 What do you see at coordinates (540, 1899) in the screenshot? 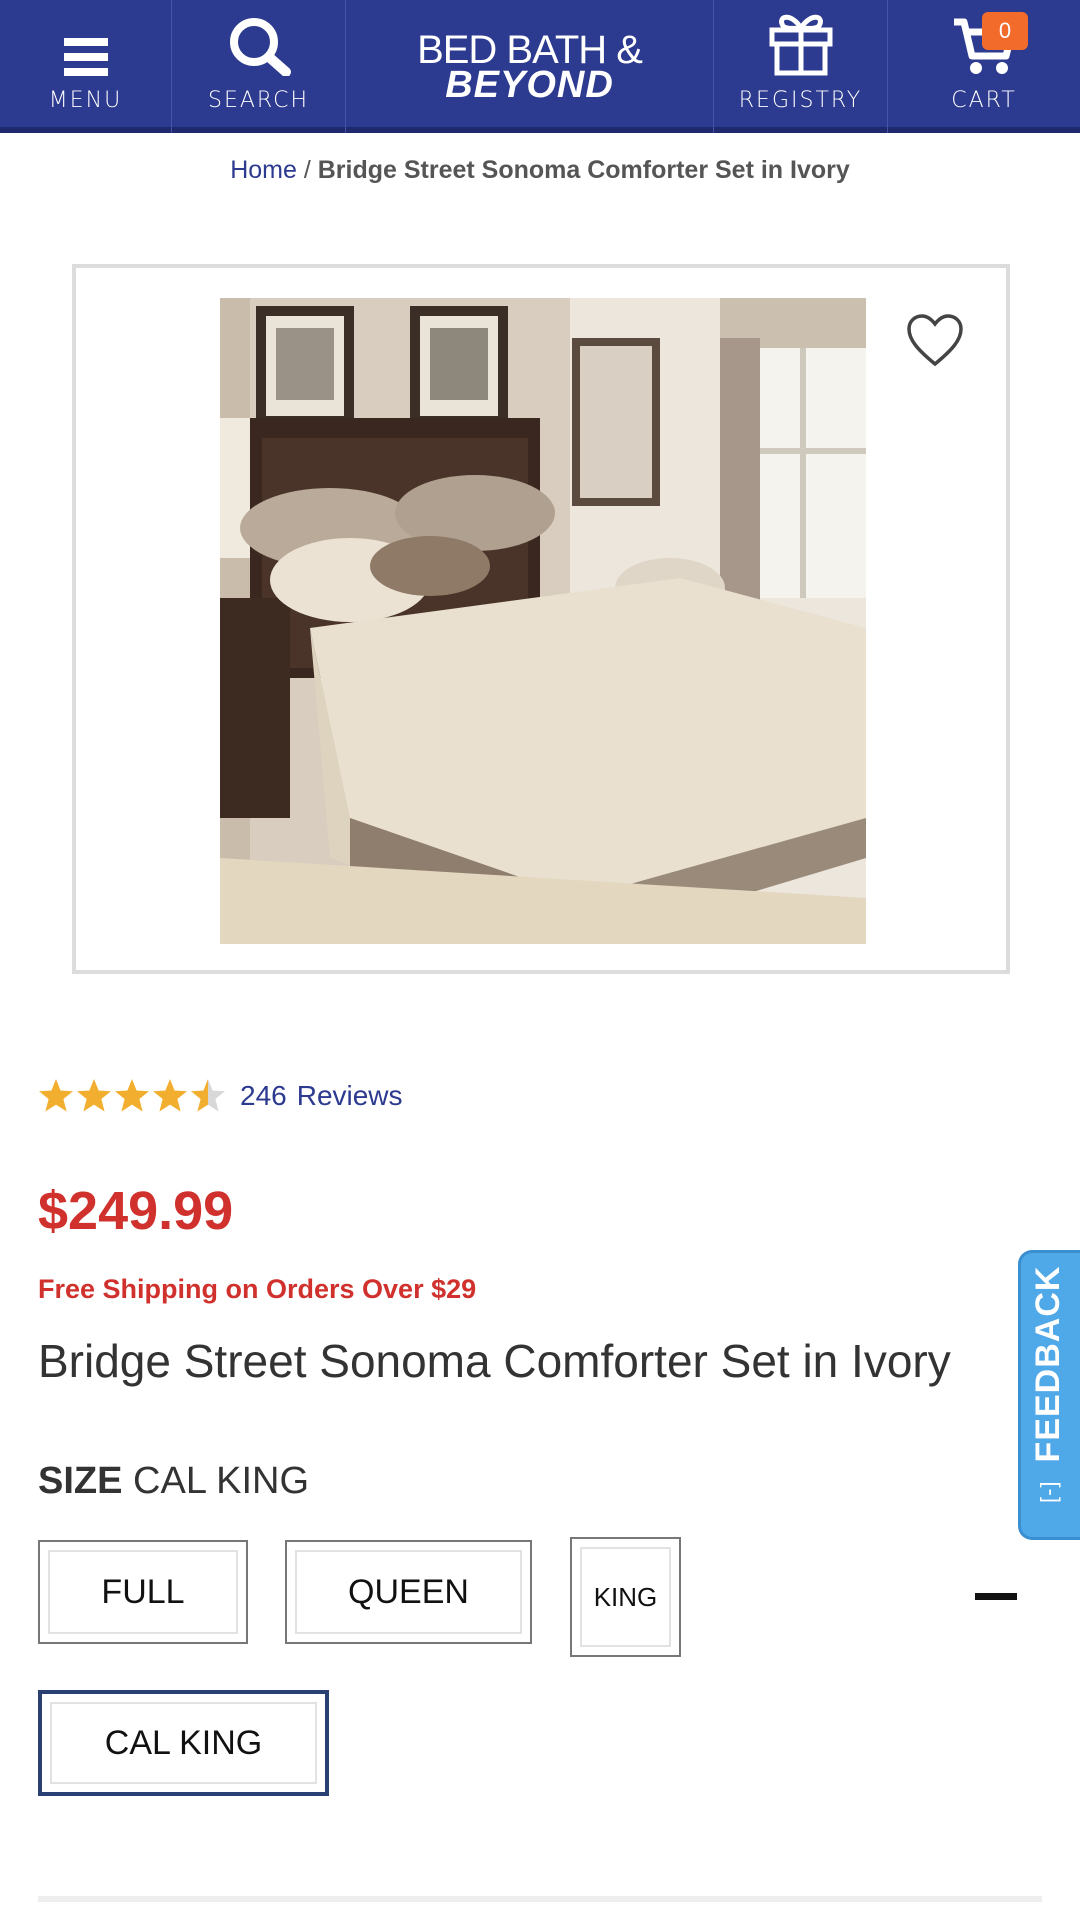
I see `section-divider` at bounding box center [540, 1899].